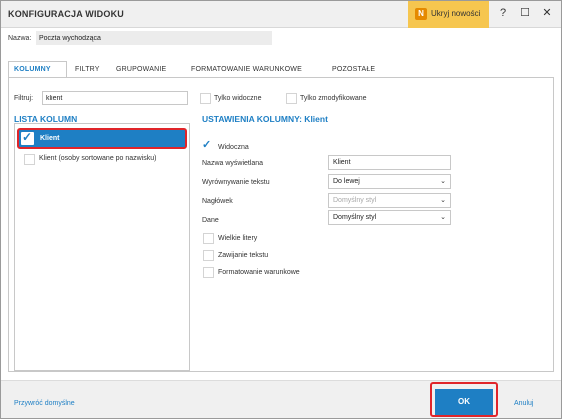  What do you see at coordinates (238, 98) in the screenshot?
I see `only-visible-label: Tylko widoczne` at bounding box center [238, 98].